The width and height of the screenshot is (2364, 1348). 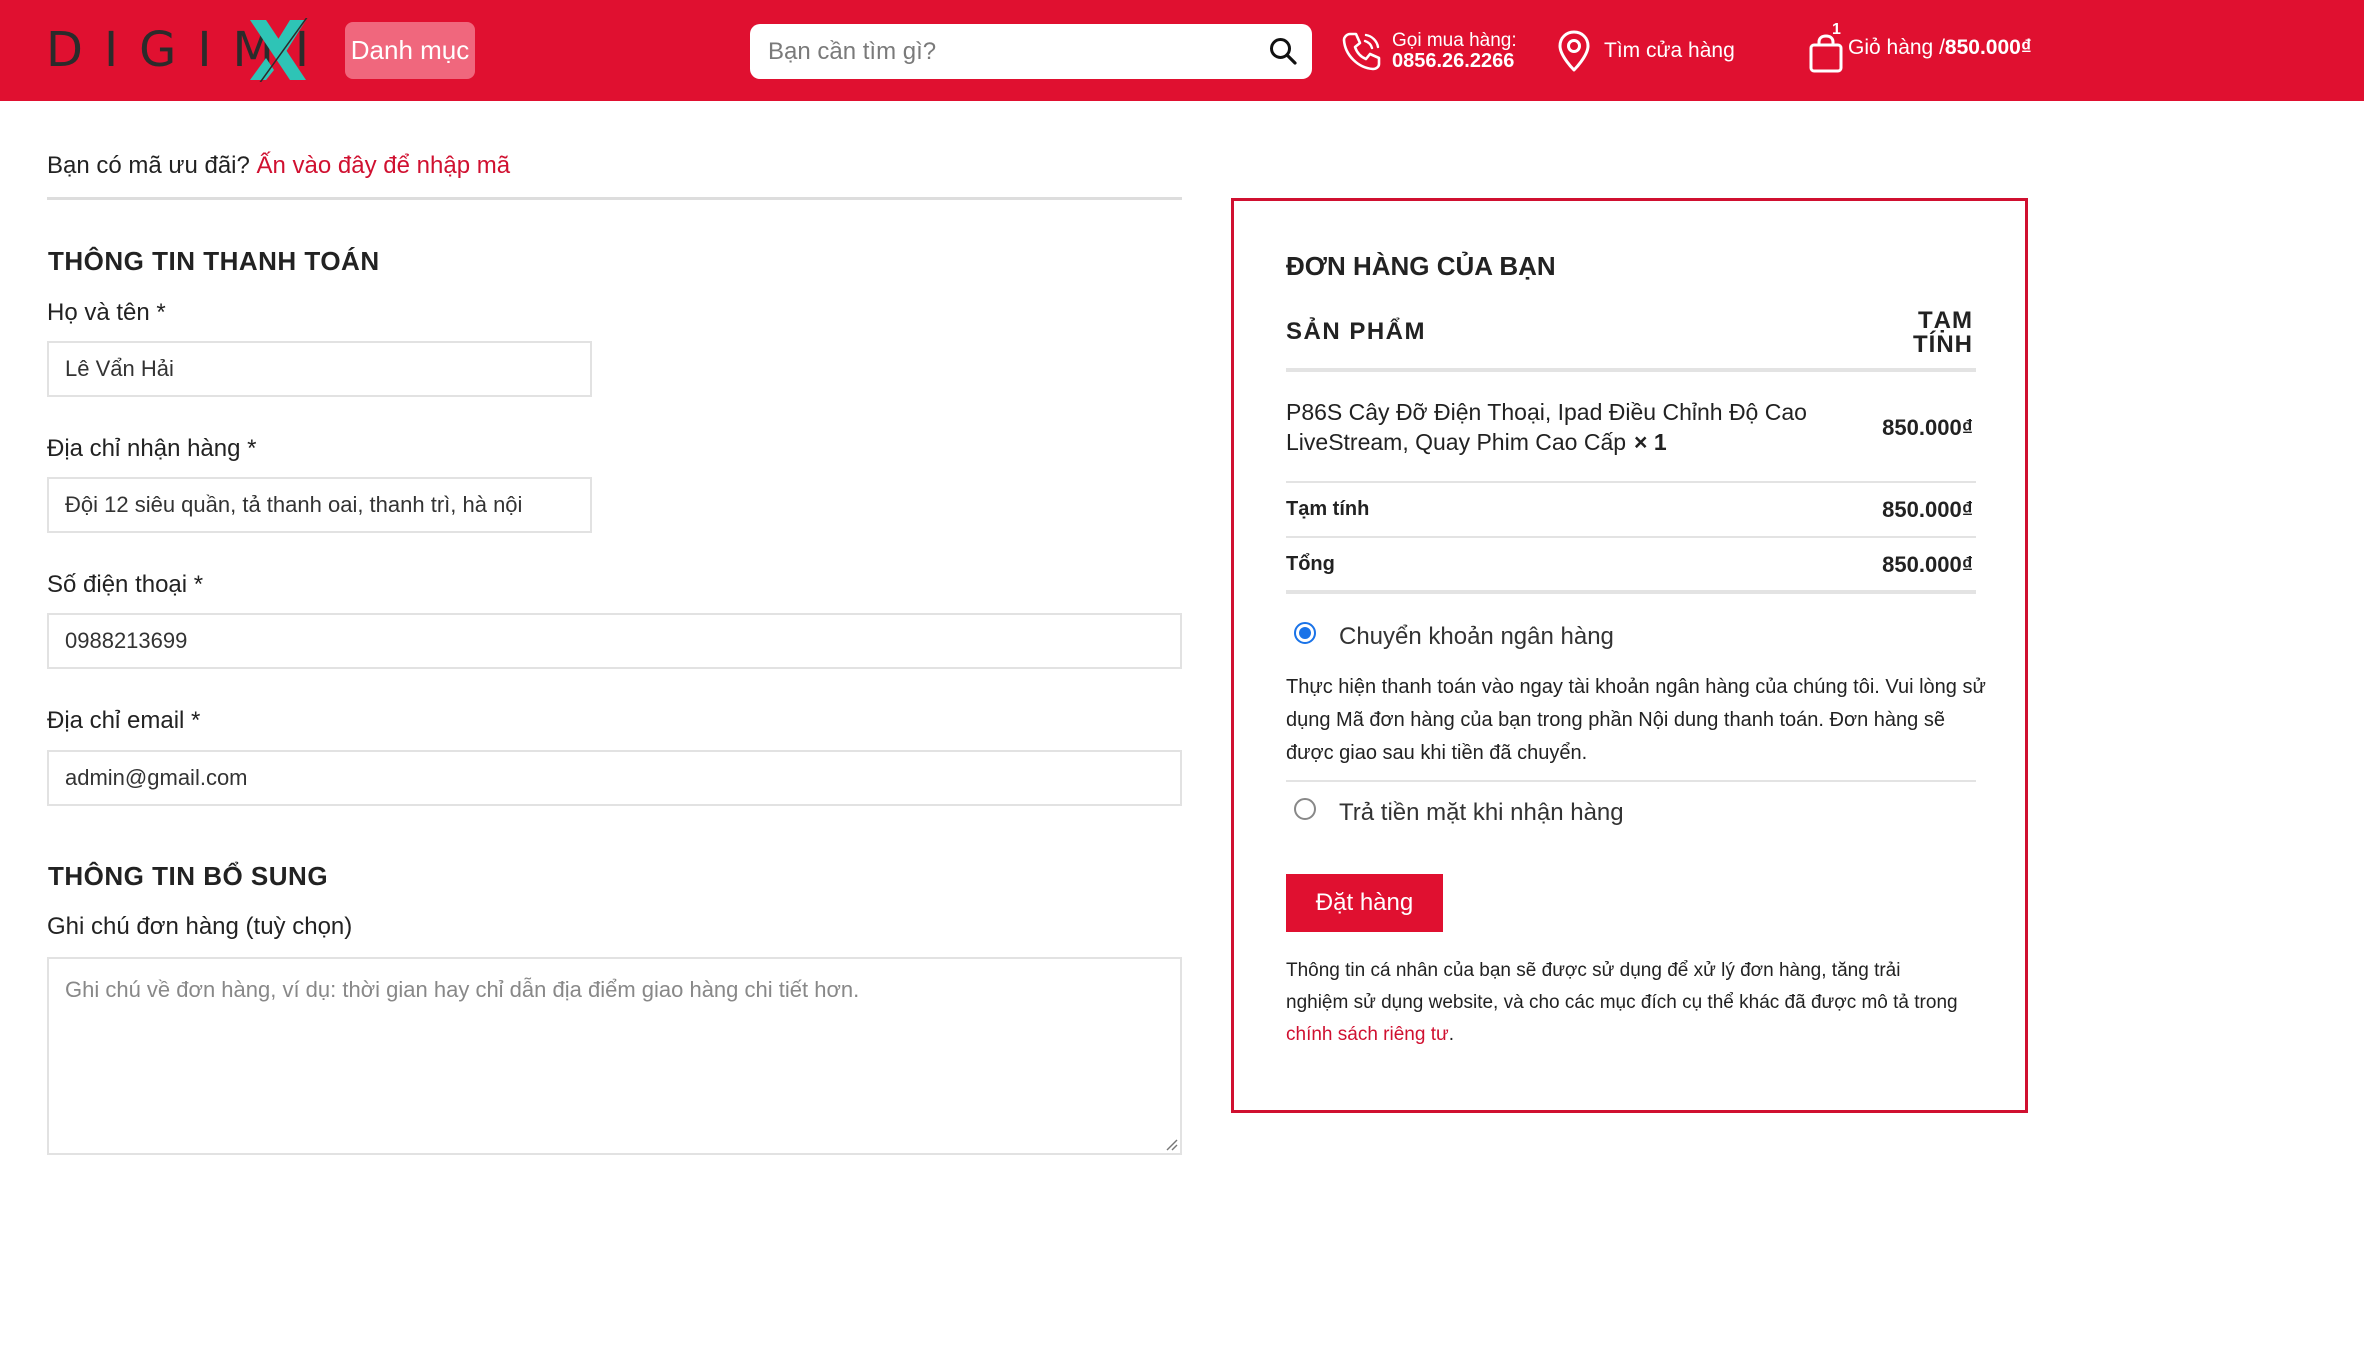 I want to click on cart-link: 1 Giỏ hàng / 850.000₫, so click(x=1920, y=48).